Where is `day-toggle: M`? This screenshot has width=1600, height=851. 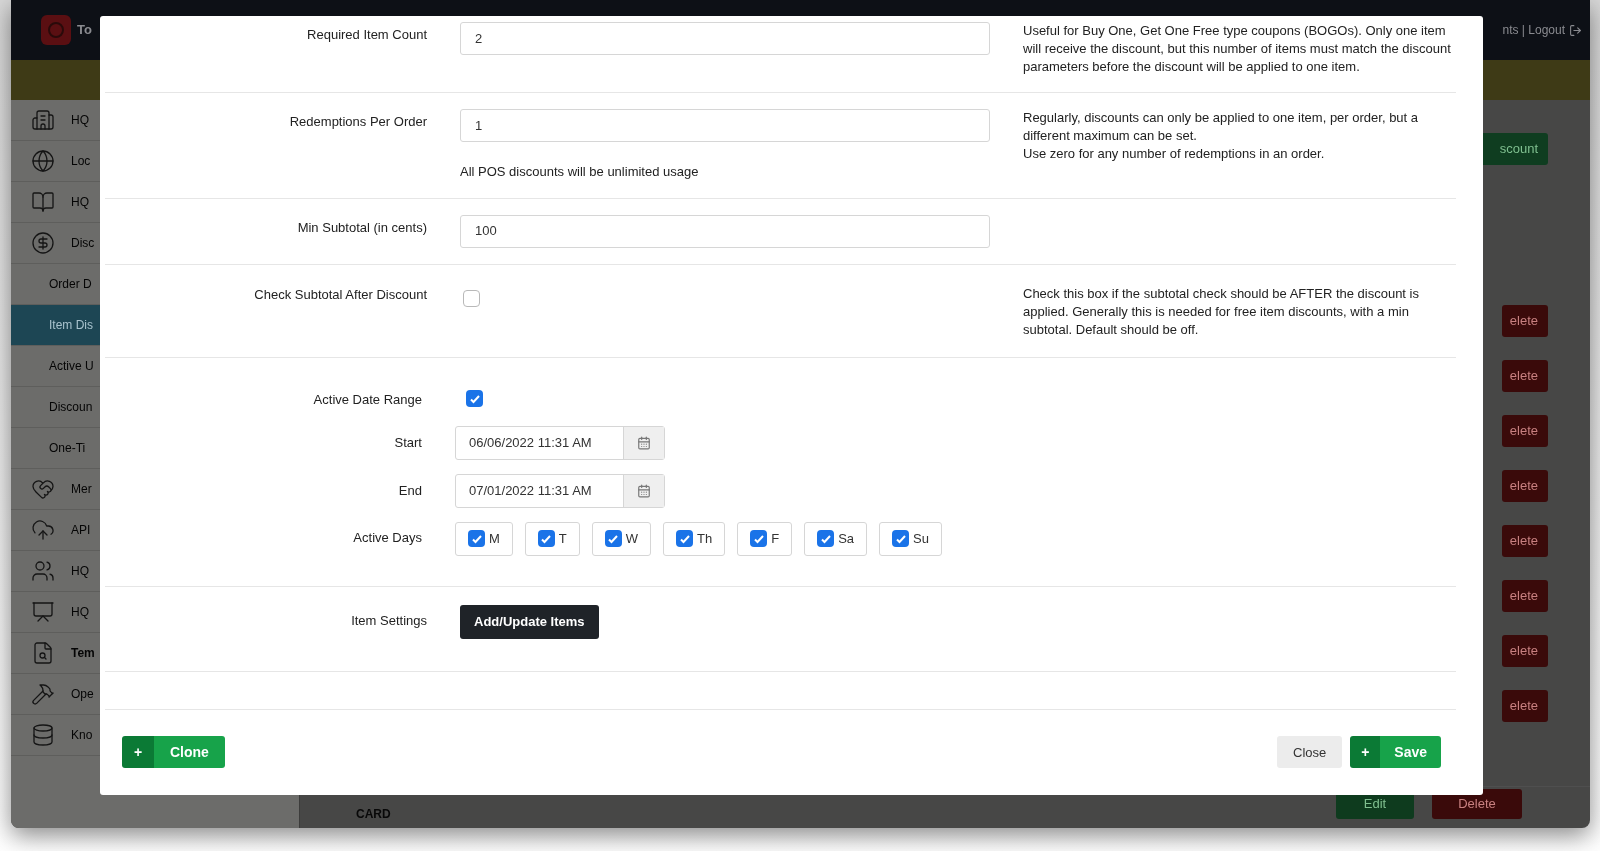
day-toggle: M is located at coordinates (484, 538).